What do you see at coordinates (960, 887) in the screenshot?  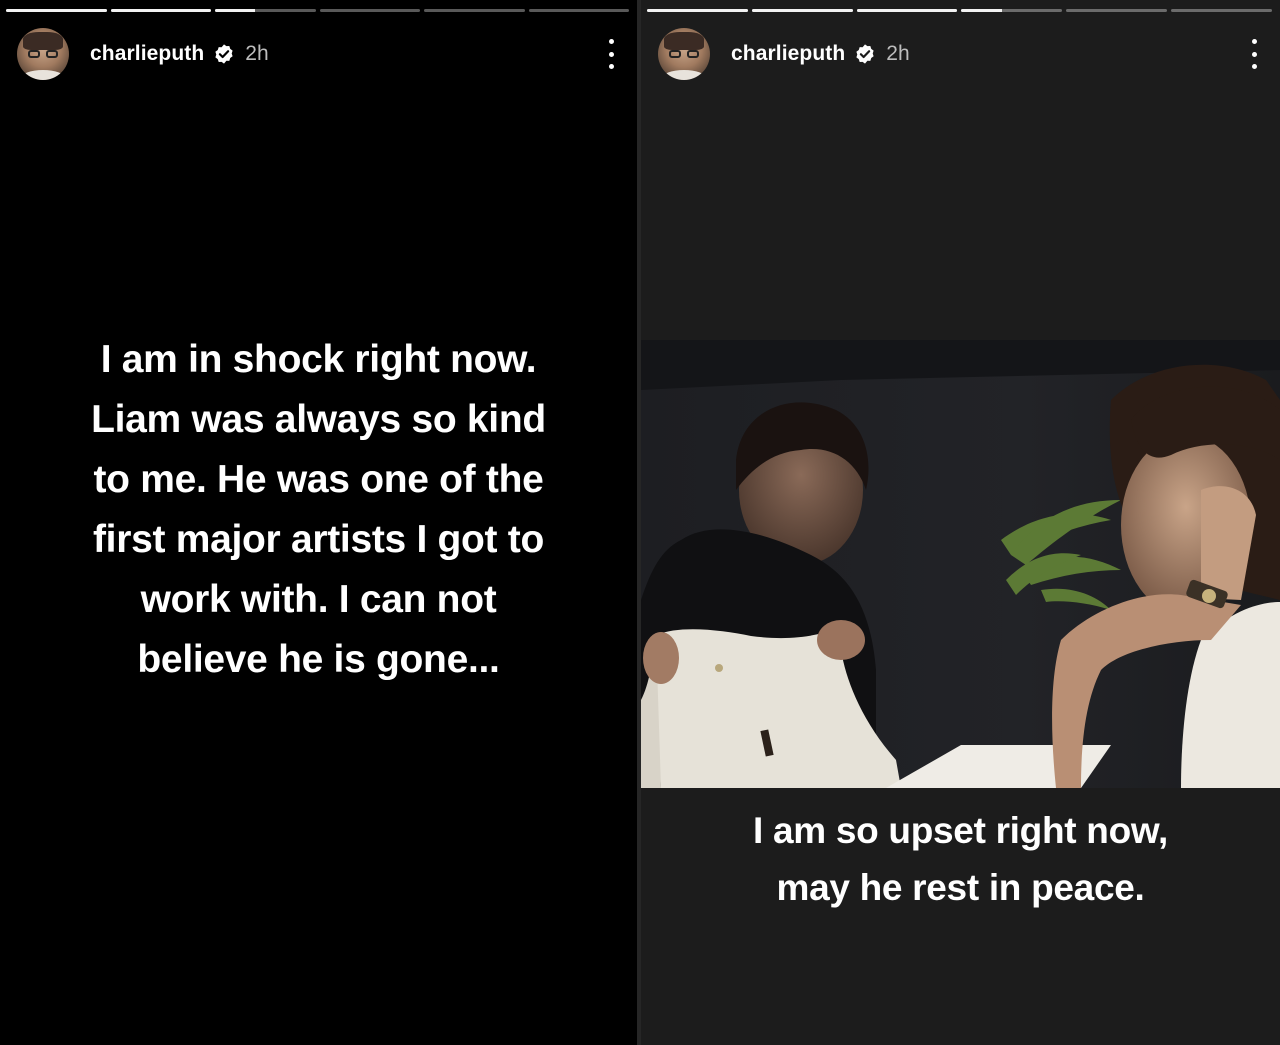 I see `story-text-line: may he rest in peace.` at bounding box center [960, 887].